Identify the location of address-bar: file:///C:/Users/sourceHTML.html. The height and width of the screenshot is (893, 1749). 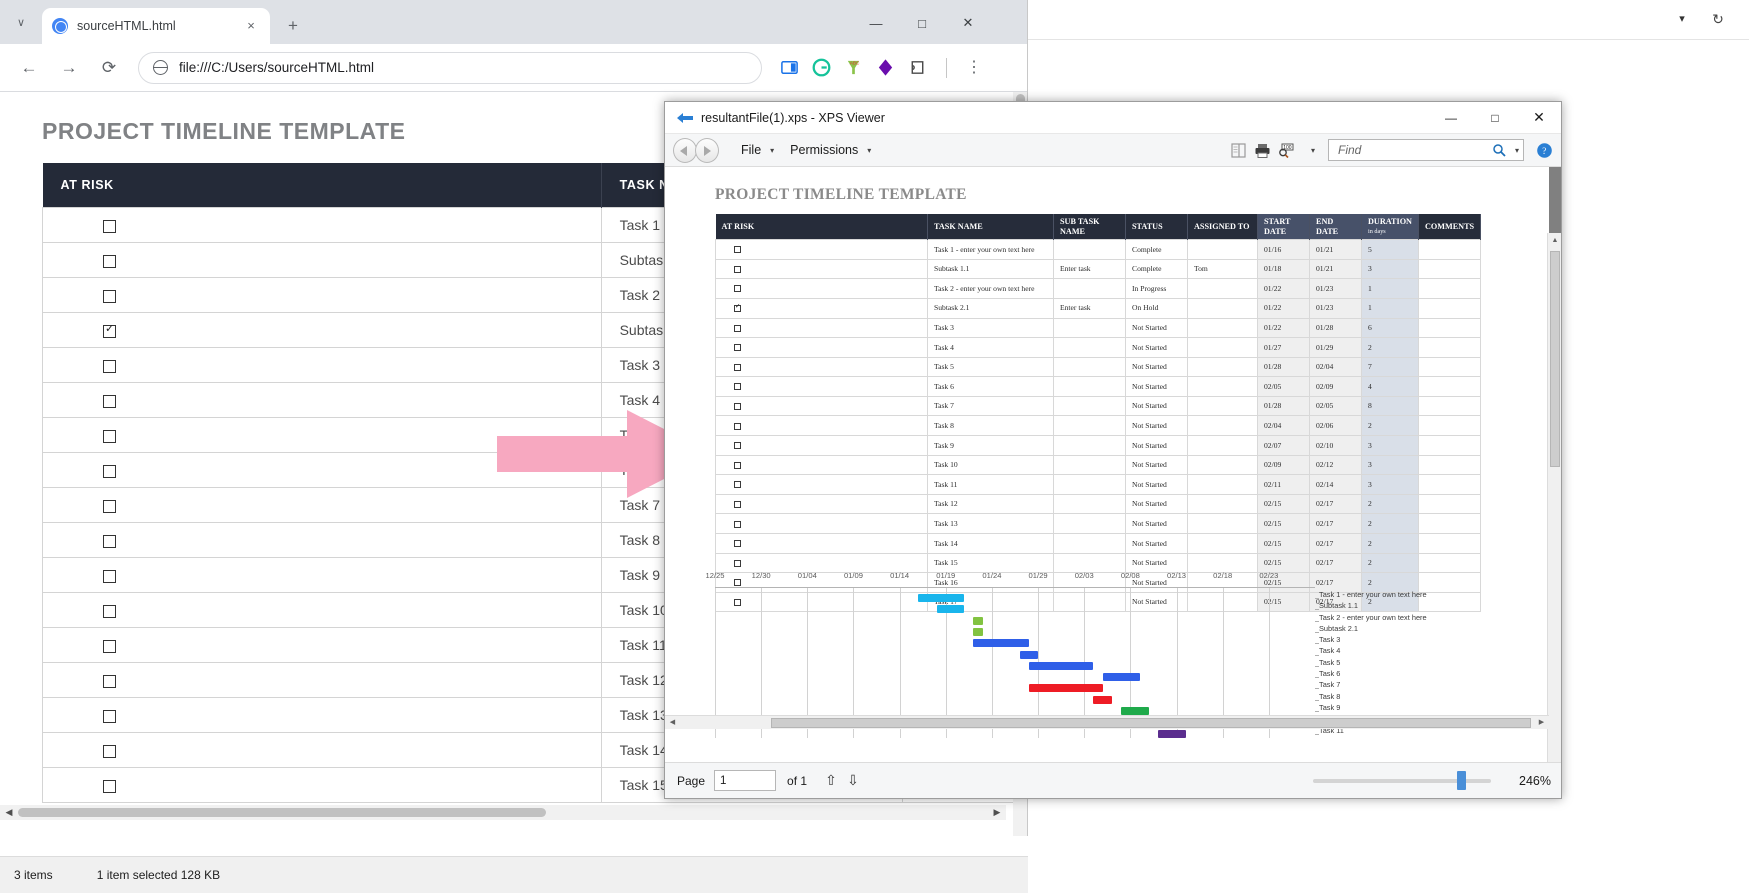
(450, 67).